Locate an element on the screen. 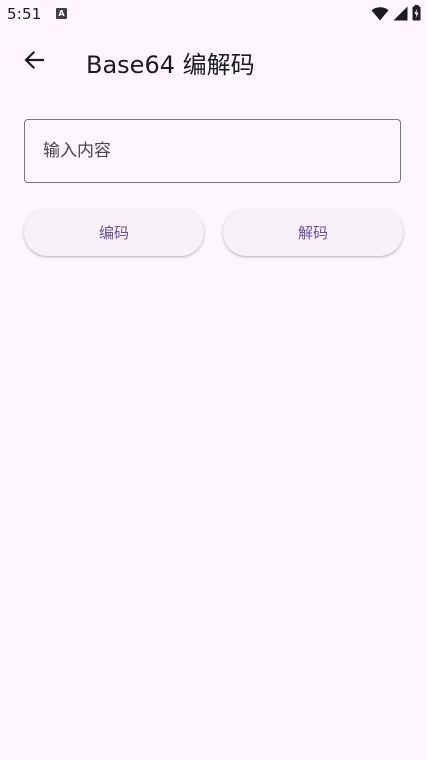  page-title: Base64 编解码 is located at coordinates (170, 65).